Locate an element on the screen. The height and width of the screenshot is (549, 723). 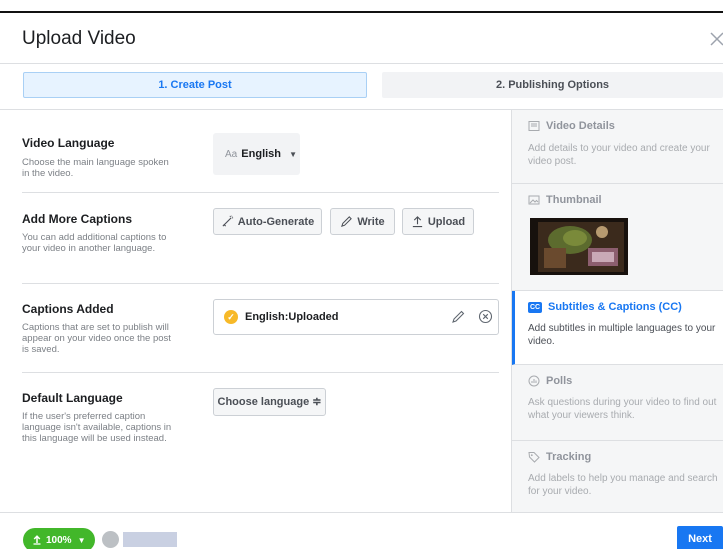
next-button: Next is located at coordinates (700, 537).